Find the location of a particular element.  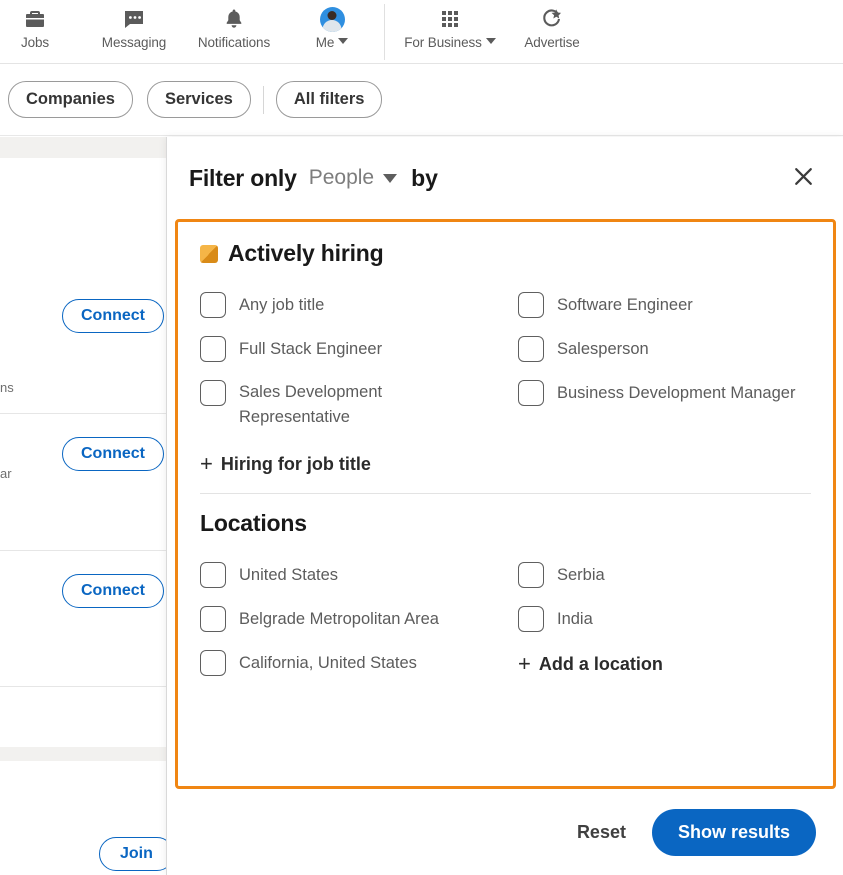

filter-pill-companies: Companies is located at coordinates (70, 99).